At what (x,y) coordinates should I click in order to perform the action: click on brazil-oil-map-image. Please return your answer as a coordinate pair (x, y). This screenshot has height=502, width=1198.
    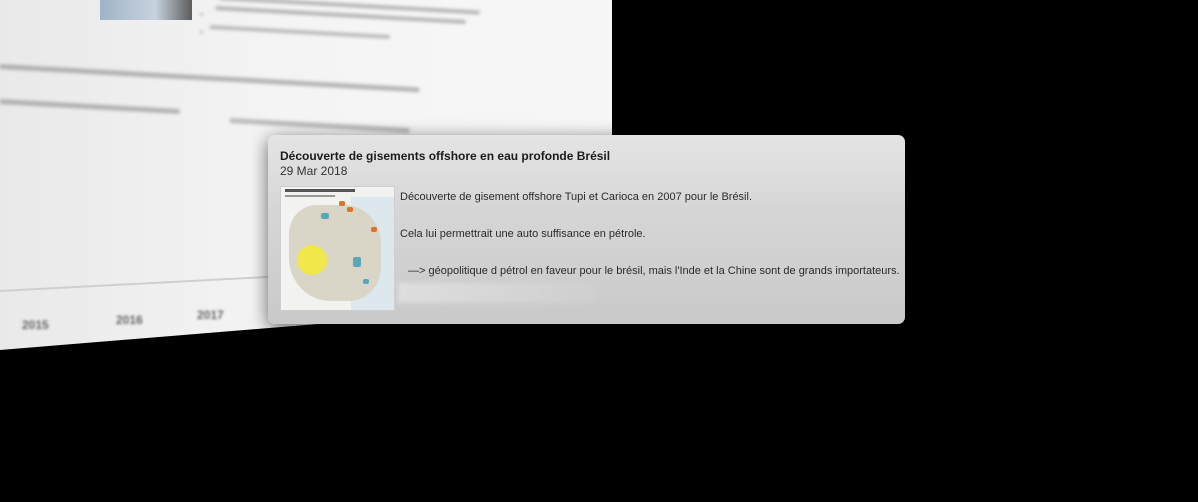
    Looking at the image, I should click on (337, 248).